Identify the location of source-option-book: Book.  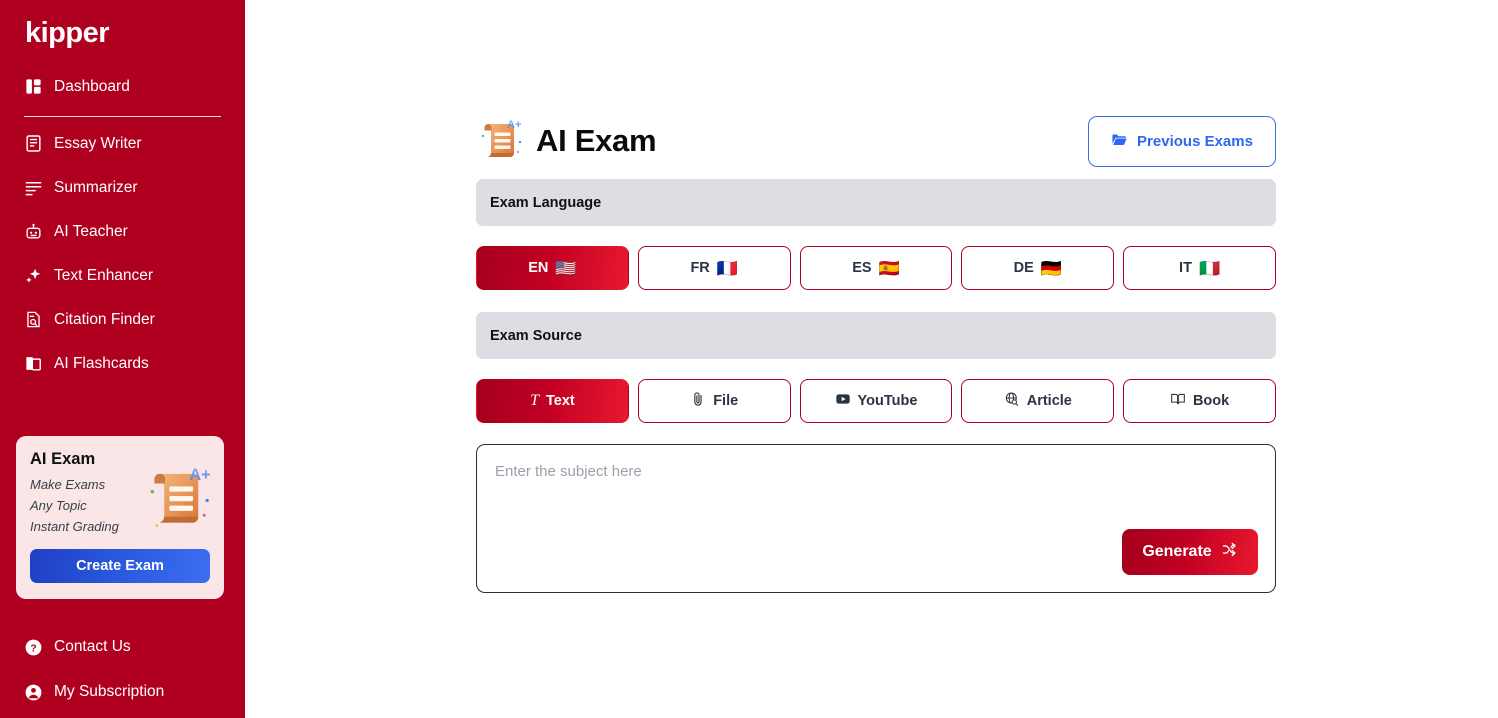
(1199, 401).